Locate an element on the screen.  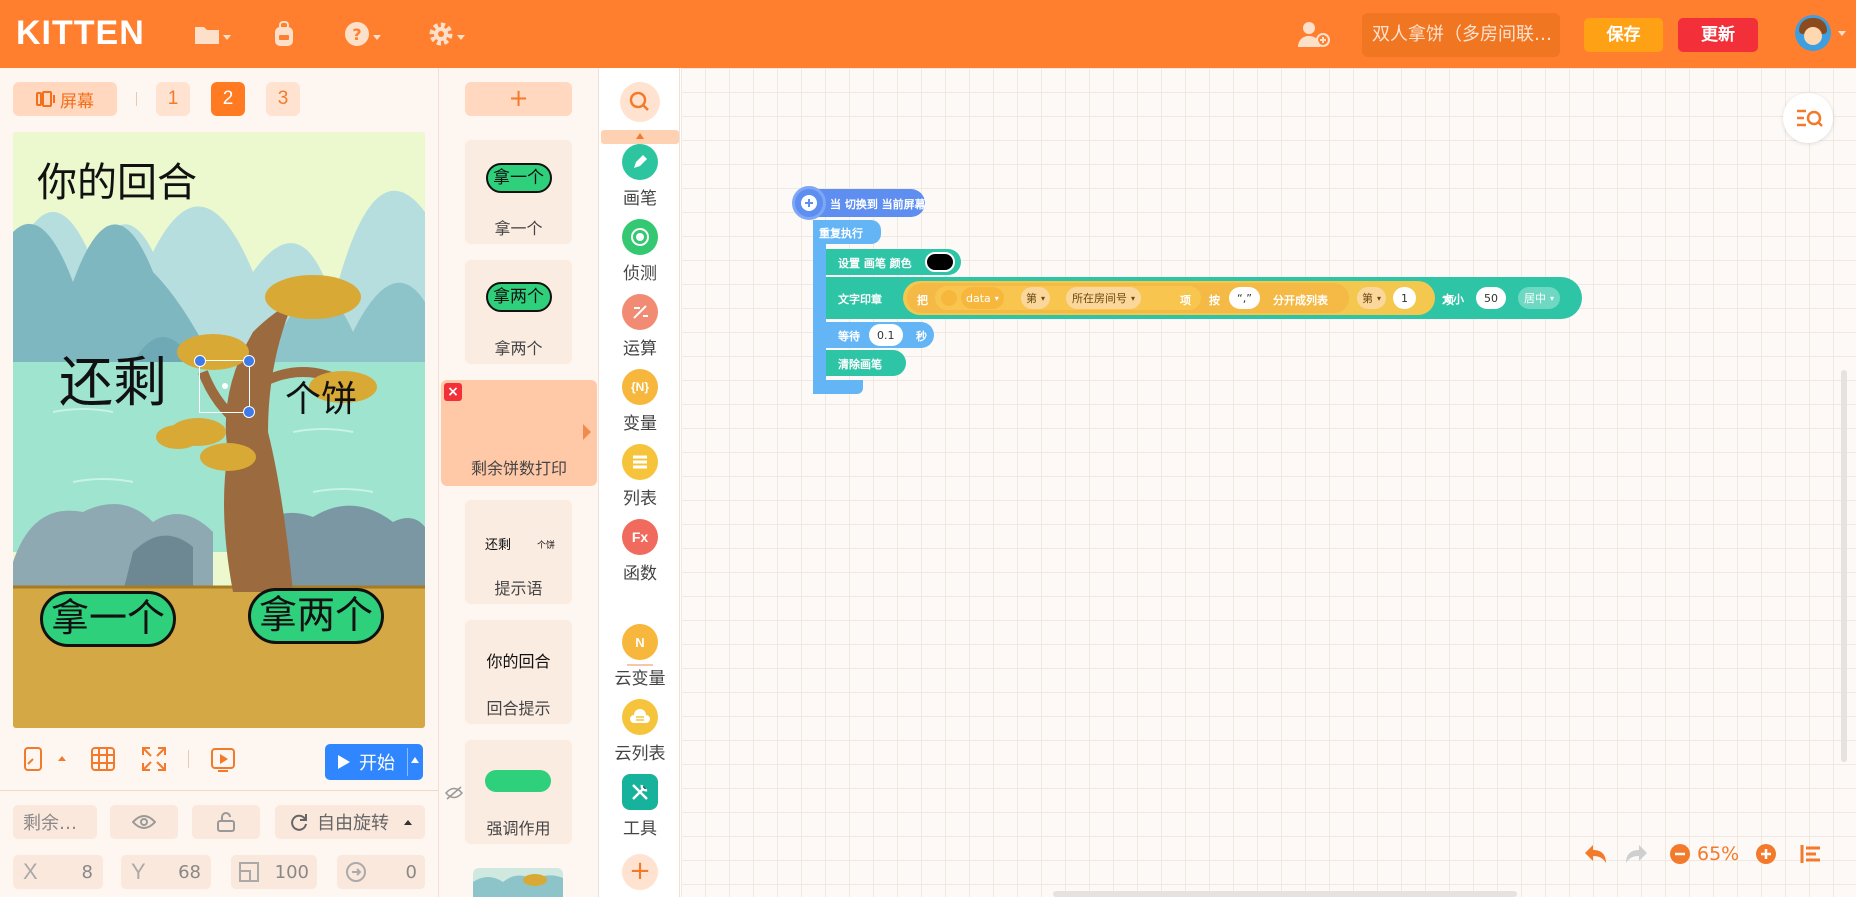
align-select: 居中 ▾ is located at coordinates (1539, 298).